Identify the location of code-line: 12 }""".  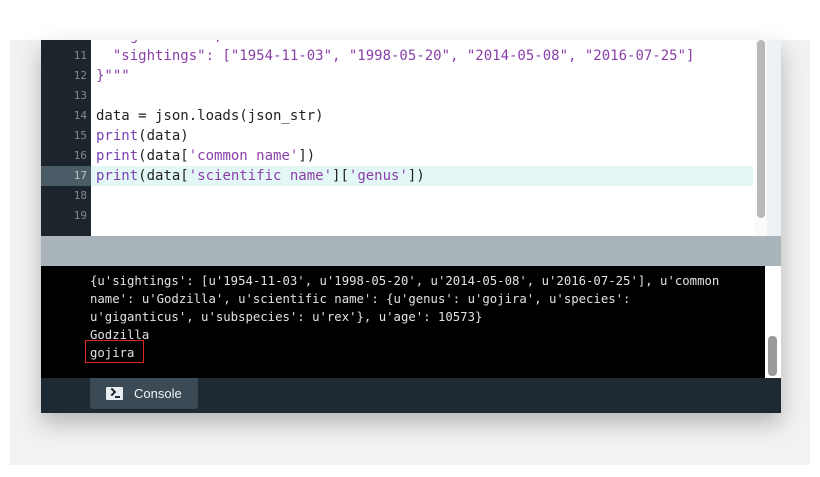
(397, 76).